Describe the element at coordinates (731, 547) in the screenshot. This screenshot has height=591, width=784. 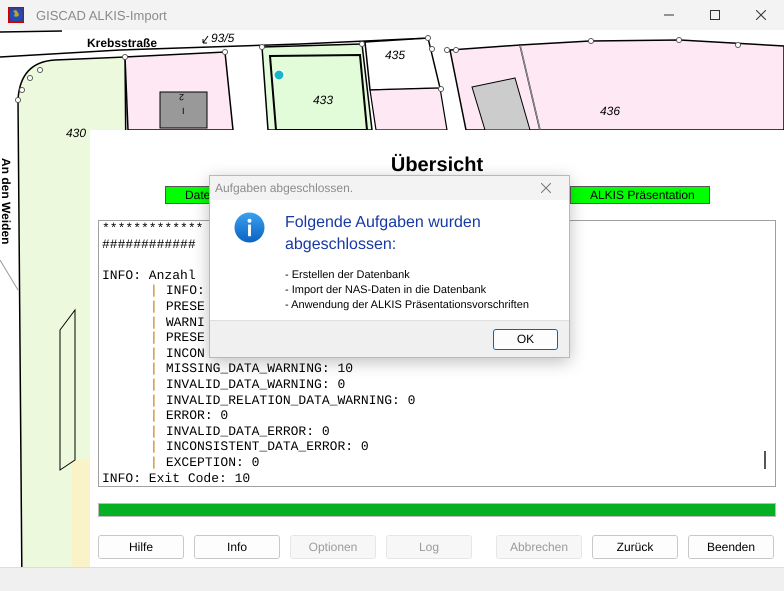
I see `action-button: Beenden` at that location.